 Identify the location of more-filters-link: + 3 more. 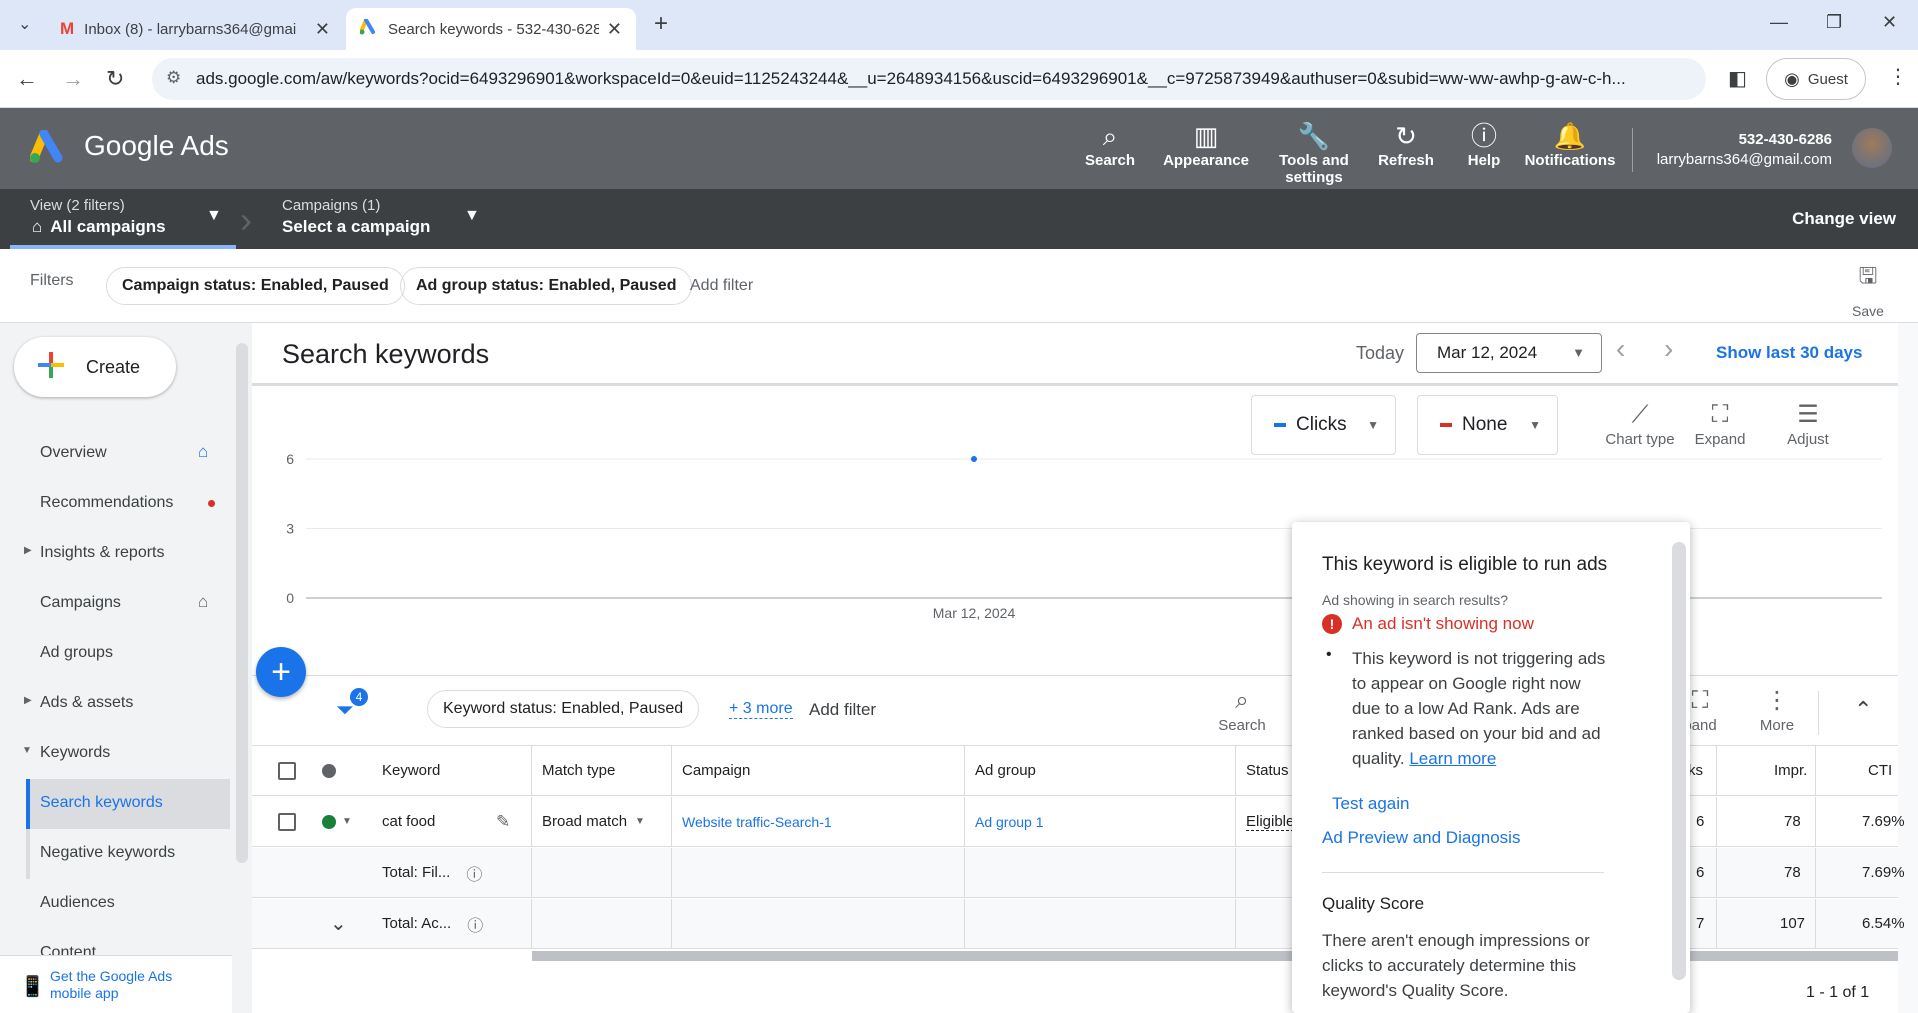
(761, 709).